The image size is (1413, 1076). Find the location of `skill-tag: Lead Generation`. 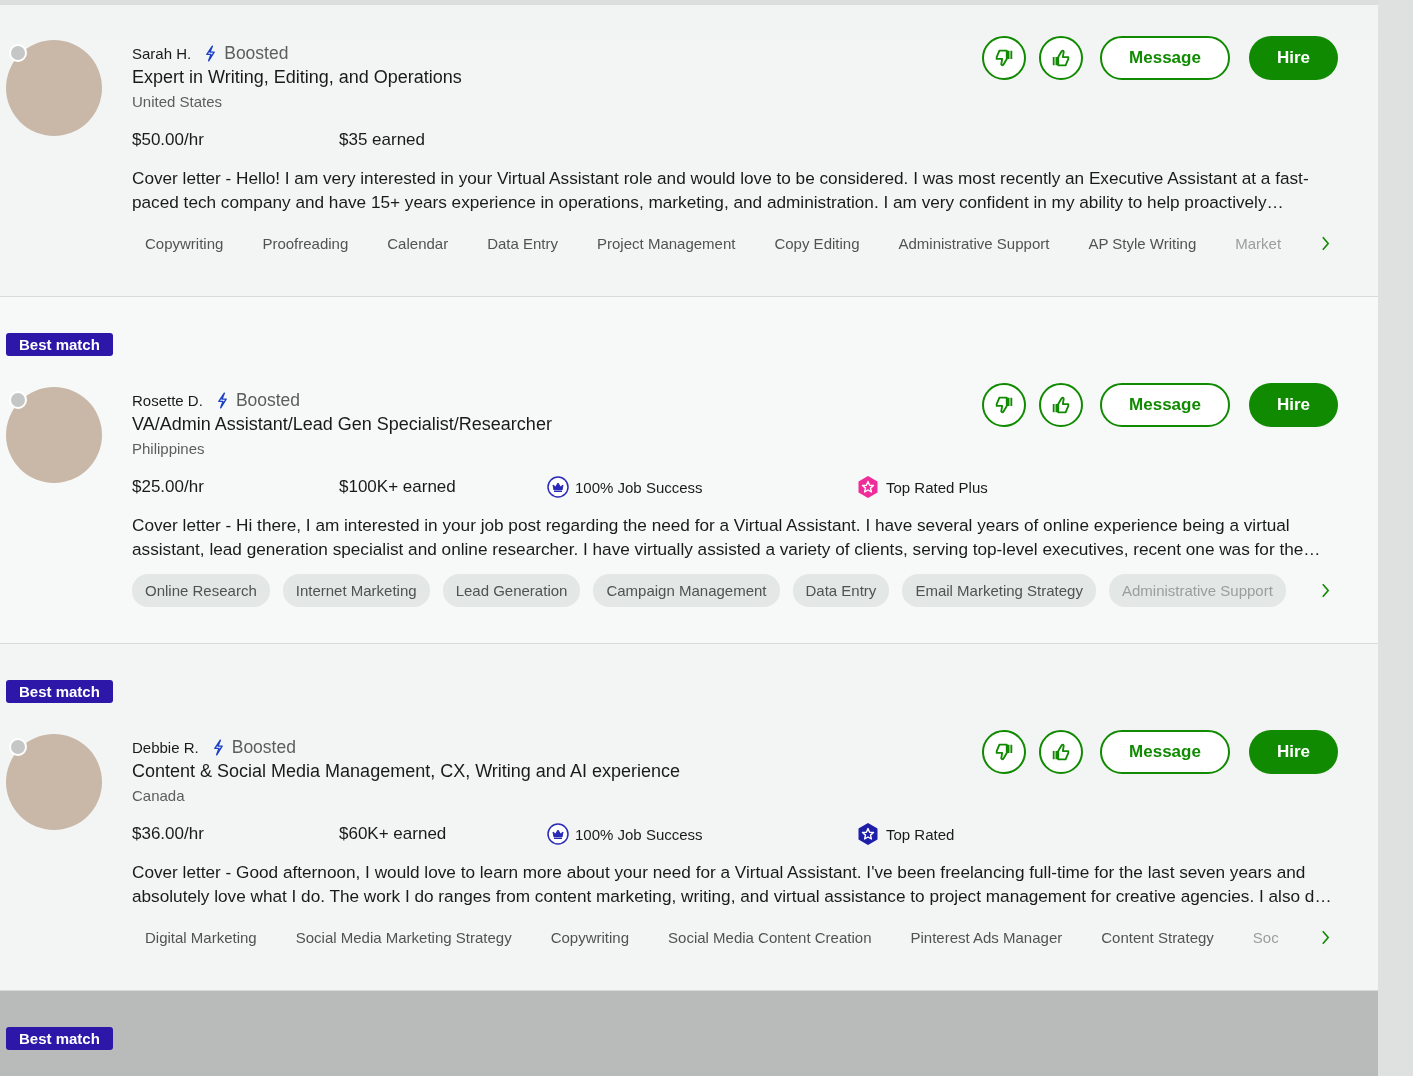

skill-tag: Lead Generation is located at coordinates (511, 590).